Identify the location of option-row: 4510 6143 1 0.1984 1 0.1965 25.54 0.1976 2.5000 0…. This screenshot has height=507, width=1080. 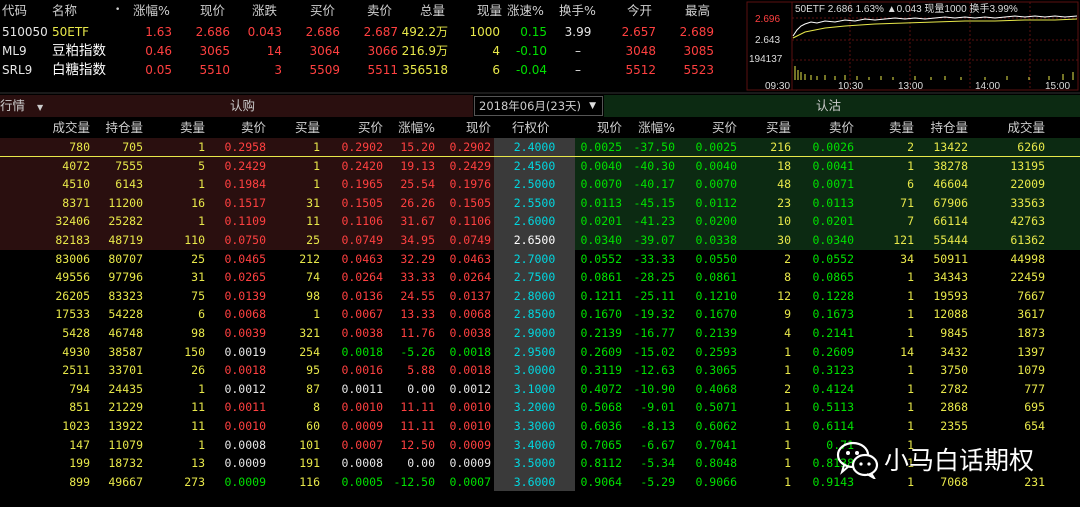
(540, 184).